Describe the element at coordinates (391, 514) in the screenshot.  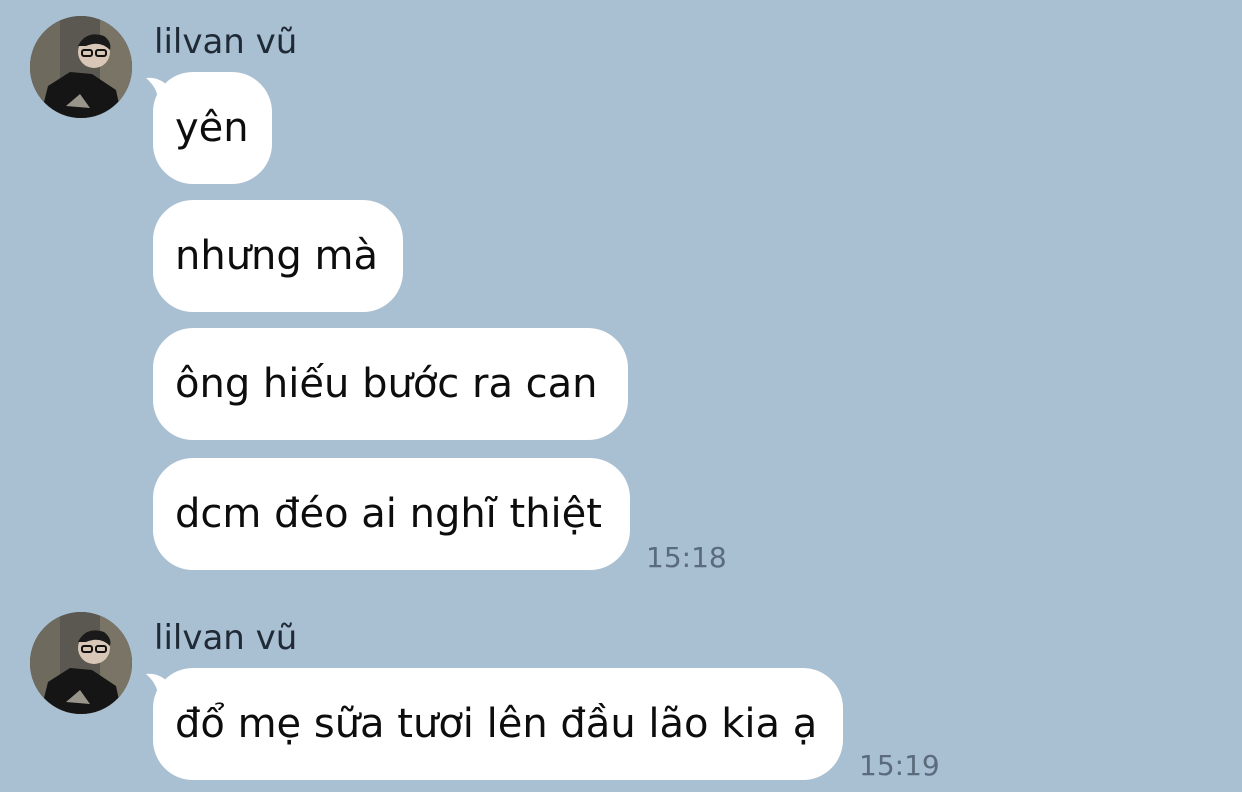
I see `message-bubble: dcm đéo ai nghĩ thiệt` at that location.